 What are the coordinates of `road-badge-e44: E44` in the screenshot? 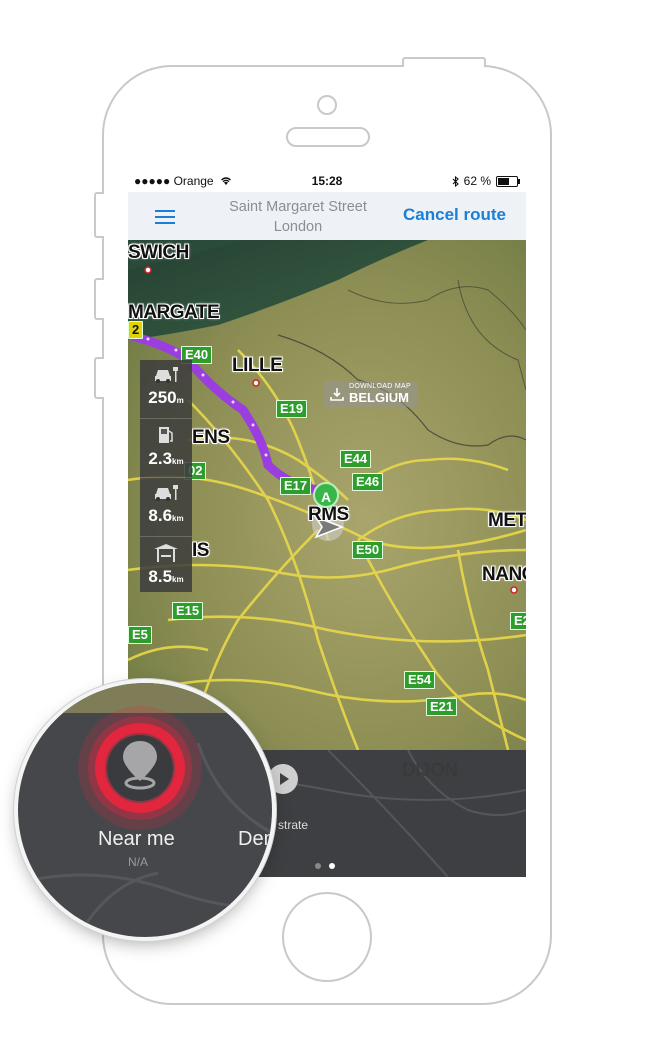 It's located at (356, 459).